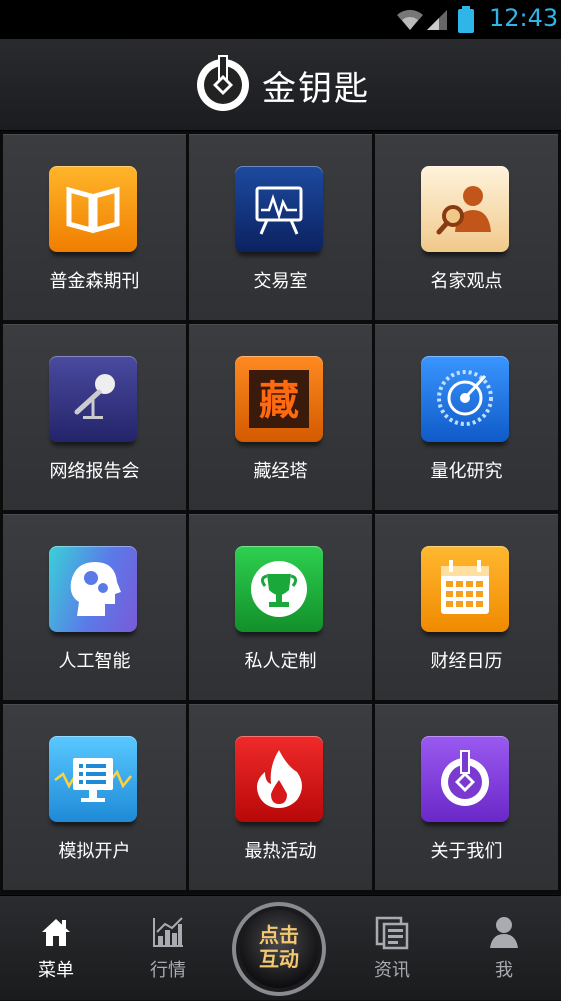 The width and height of the screenshot is (561, 1001). Describe the element at coordinates (280, 851) in the screenshot. I see `menu-item-label: 最热活动` at that location.